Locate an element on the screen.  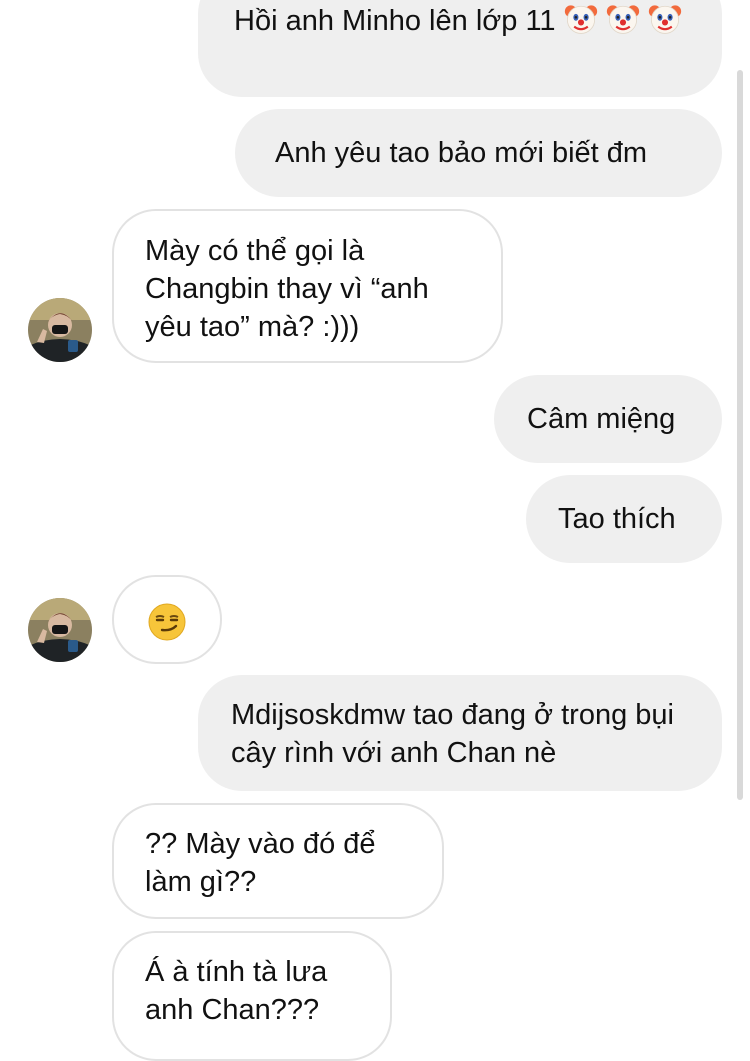
message-text: ?? Mày vào đó để làm gì?? is located at coordinates (260, 863).